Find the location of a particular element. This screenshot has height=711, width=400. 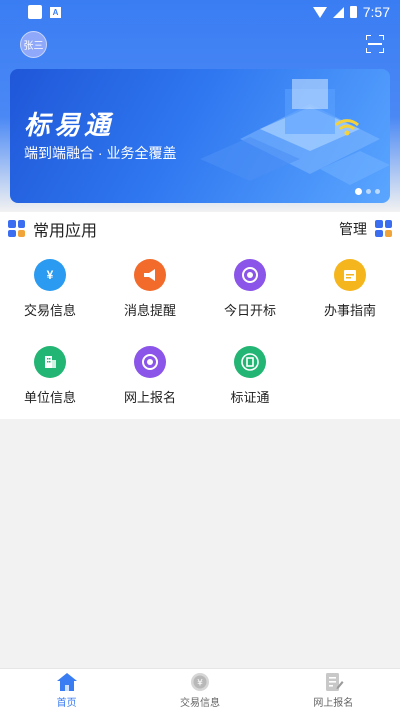

certificate-icon is located at coordinates (250, 362).